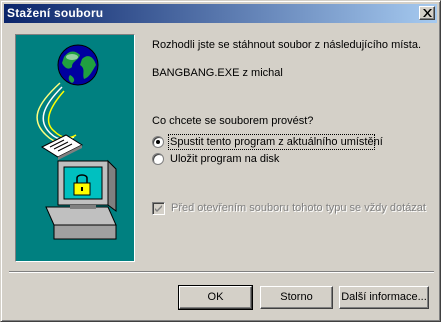  What do you see at coordinates (55, 13) in the screenshot?
I see `window-title: Stažení souboru` at bounding box center [55, 13].